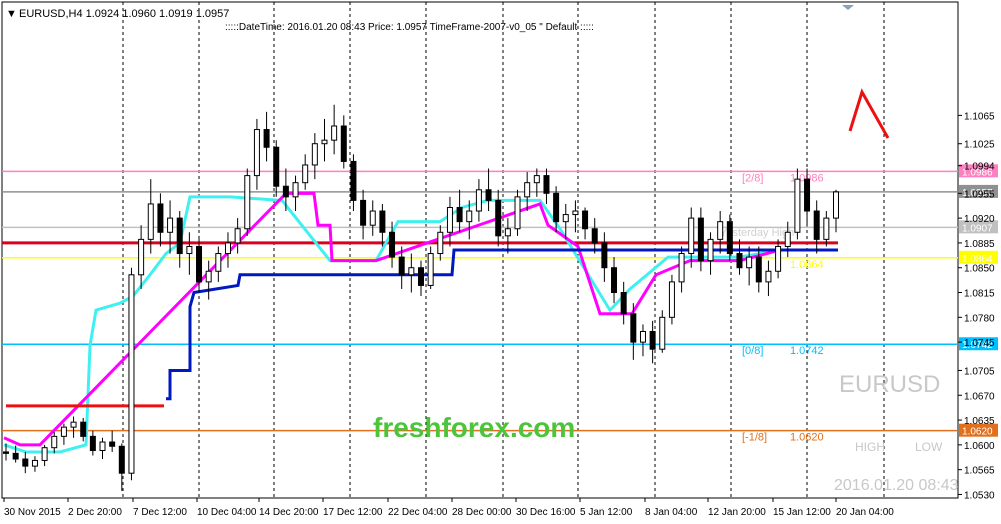 The height and width of the screenshot is (524, 1001). Describe the element at coordinates (870, 447) in the screenshot. I see `high-label: HIGH` at that location.